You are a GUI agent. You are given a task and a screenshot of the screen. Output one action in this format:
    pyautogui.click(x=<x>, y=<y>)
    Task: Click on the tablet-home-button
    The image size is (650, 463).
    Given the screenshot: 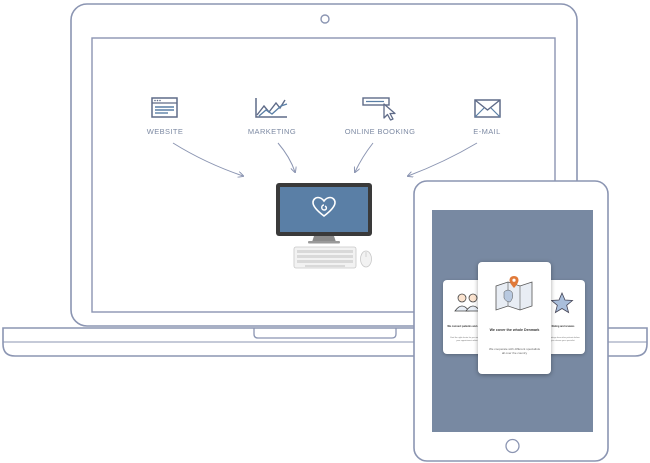 What is the action you would take?
    pyautogui.click(x=512, y=446)
    